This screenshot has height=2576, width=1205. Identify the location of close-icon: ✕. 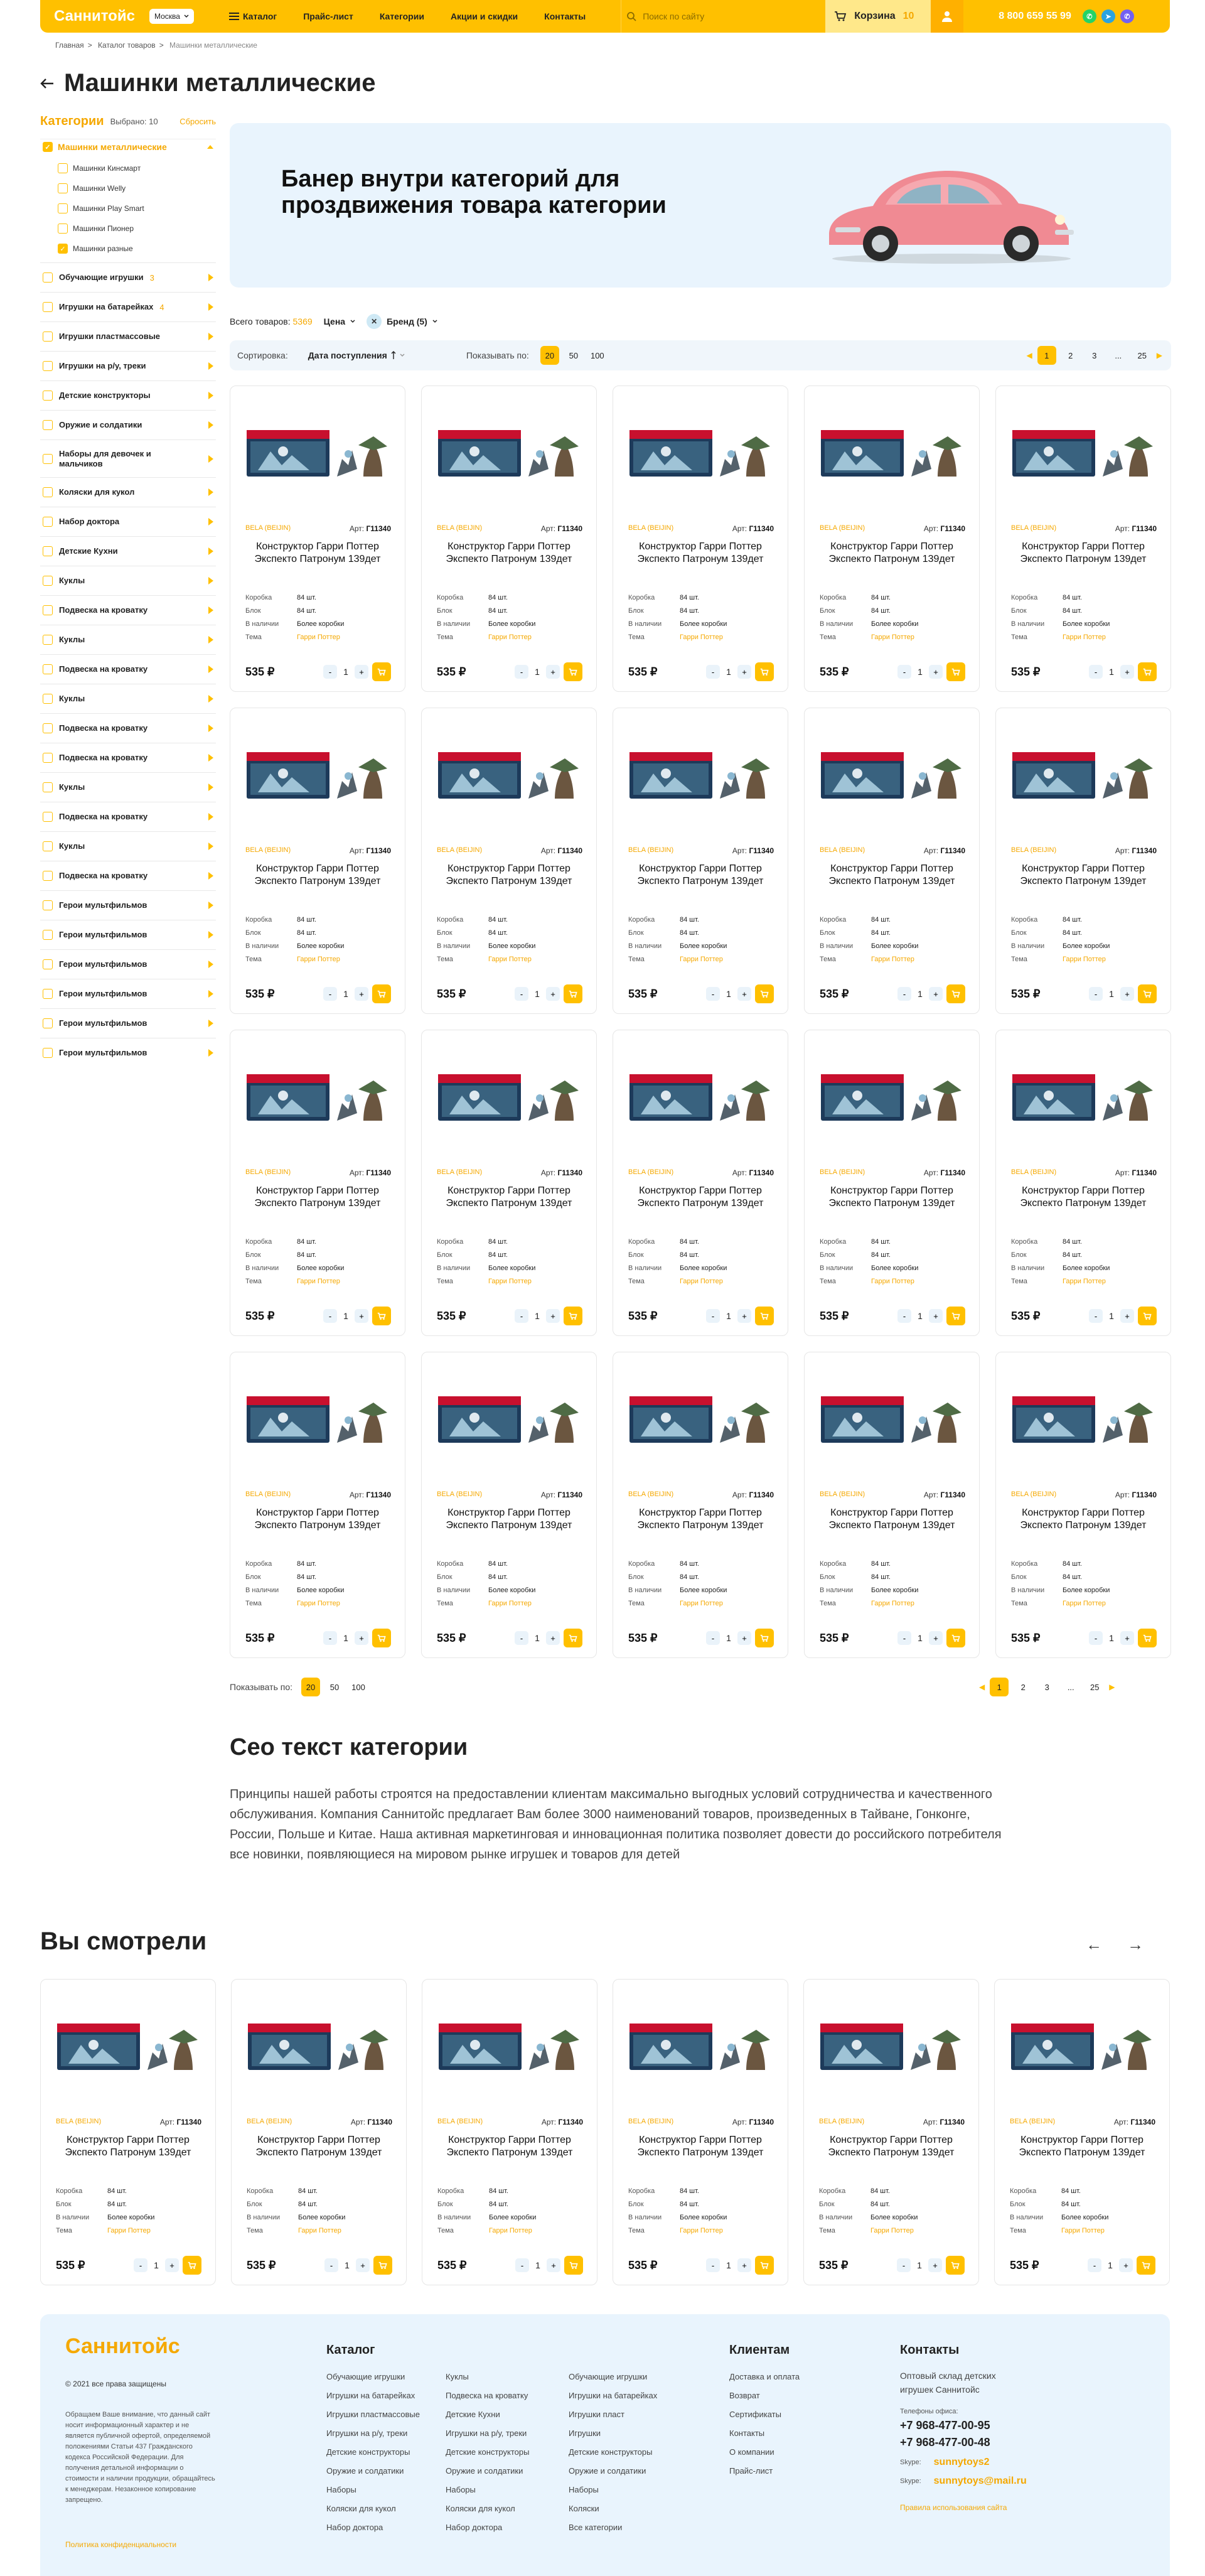
(374, 321).